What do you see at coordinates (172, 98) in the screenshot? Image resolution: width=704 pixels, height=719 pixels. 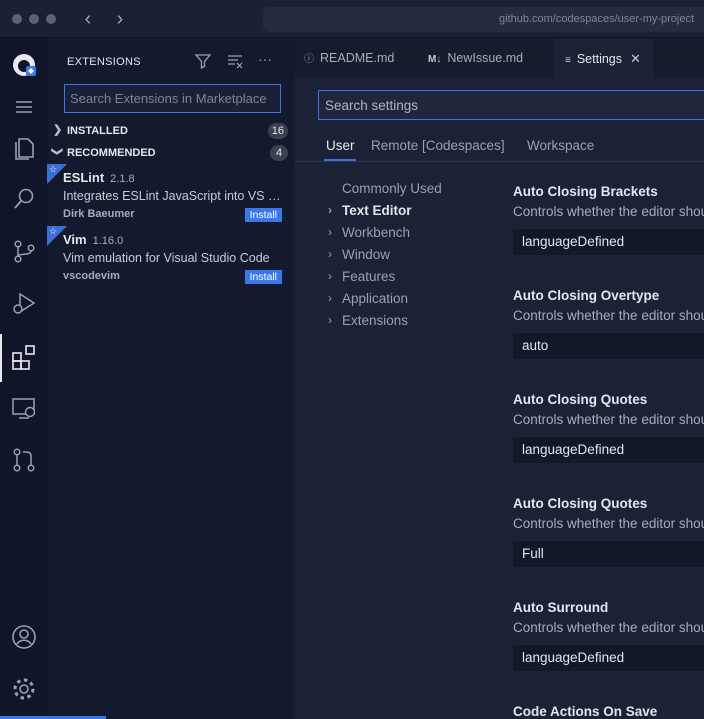 I see `extensions-search-input` at bounding box center [172, 98].